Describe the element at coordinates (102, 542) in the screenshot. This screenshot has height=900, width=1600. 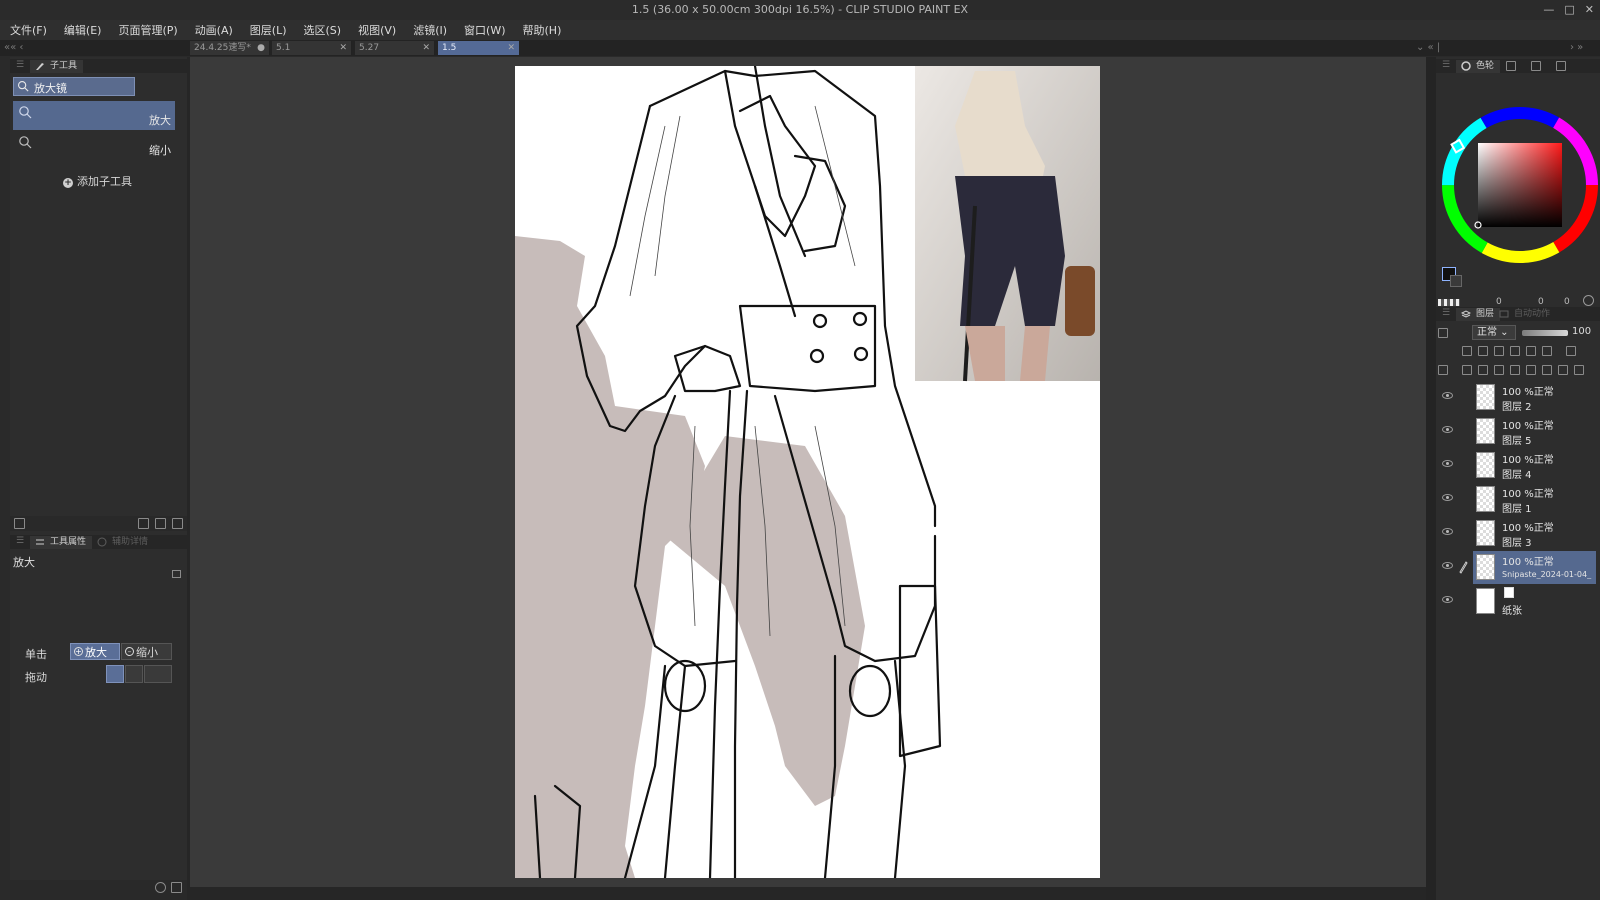
I see `detail-icon` at that location.